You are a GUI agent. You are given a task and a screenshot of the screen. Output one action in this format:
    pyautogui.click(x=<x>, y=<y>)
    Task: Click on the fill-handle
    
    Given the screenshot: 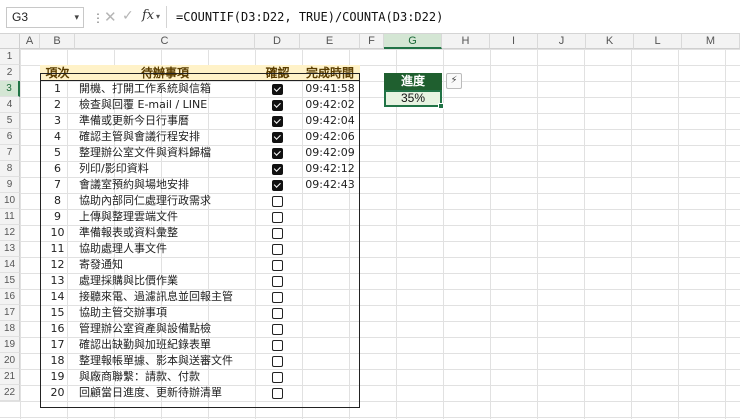 What is the action you would take?
    pyautogui.click(x=441, y=106)
    